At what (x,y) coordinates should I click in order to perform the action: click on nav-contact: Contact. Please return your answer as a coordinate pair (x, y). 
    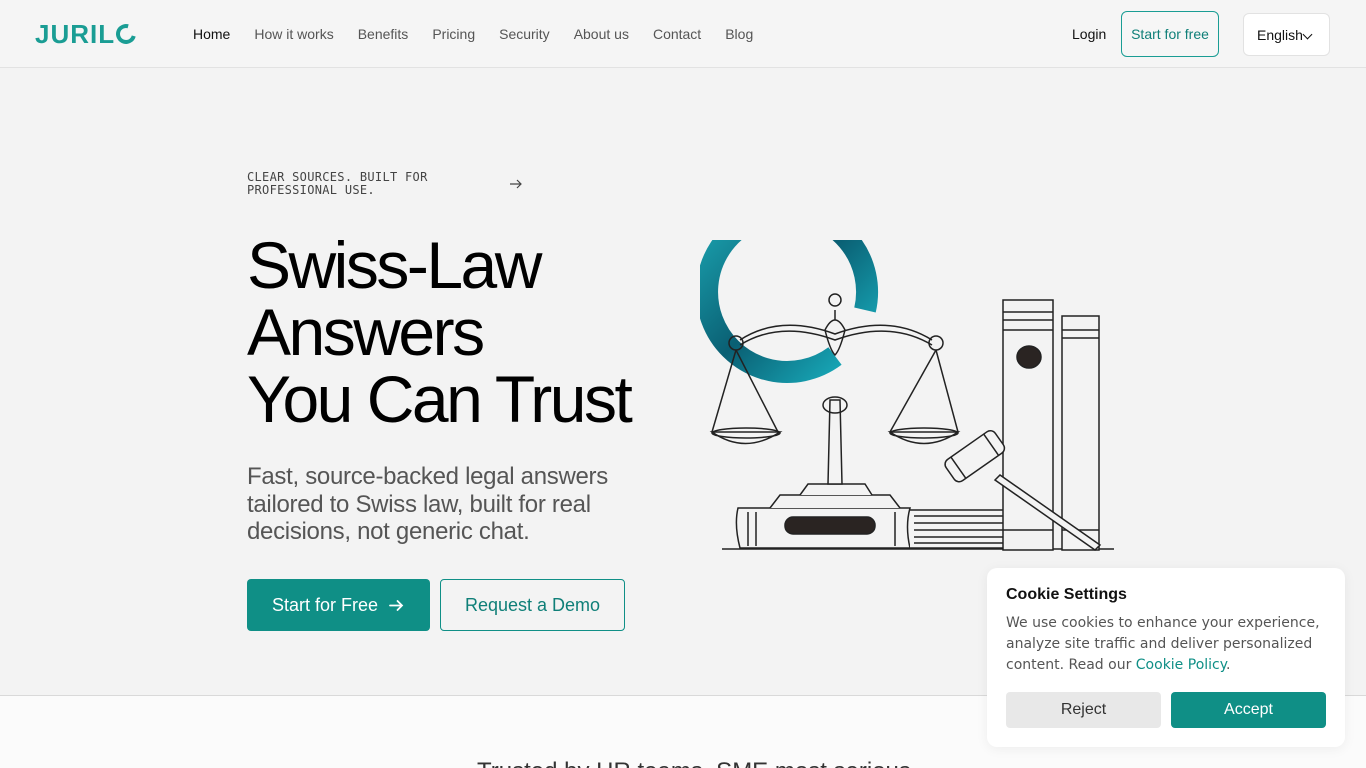
    Looking at the image, I should click on (677, 34).